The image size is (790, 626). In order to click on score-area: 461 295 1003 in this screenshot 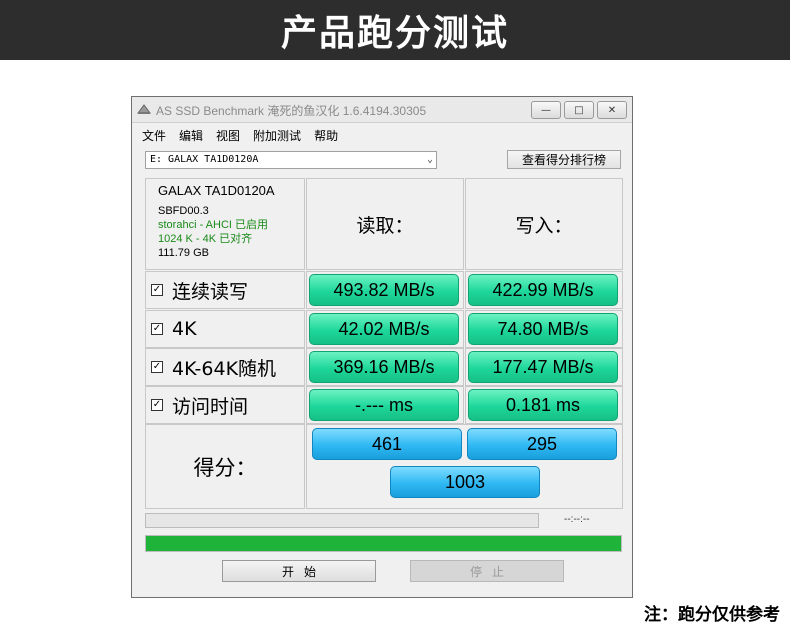, I will do `click(464, 466)`.